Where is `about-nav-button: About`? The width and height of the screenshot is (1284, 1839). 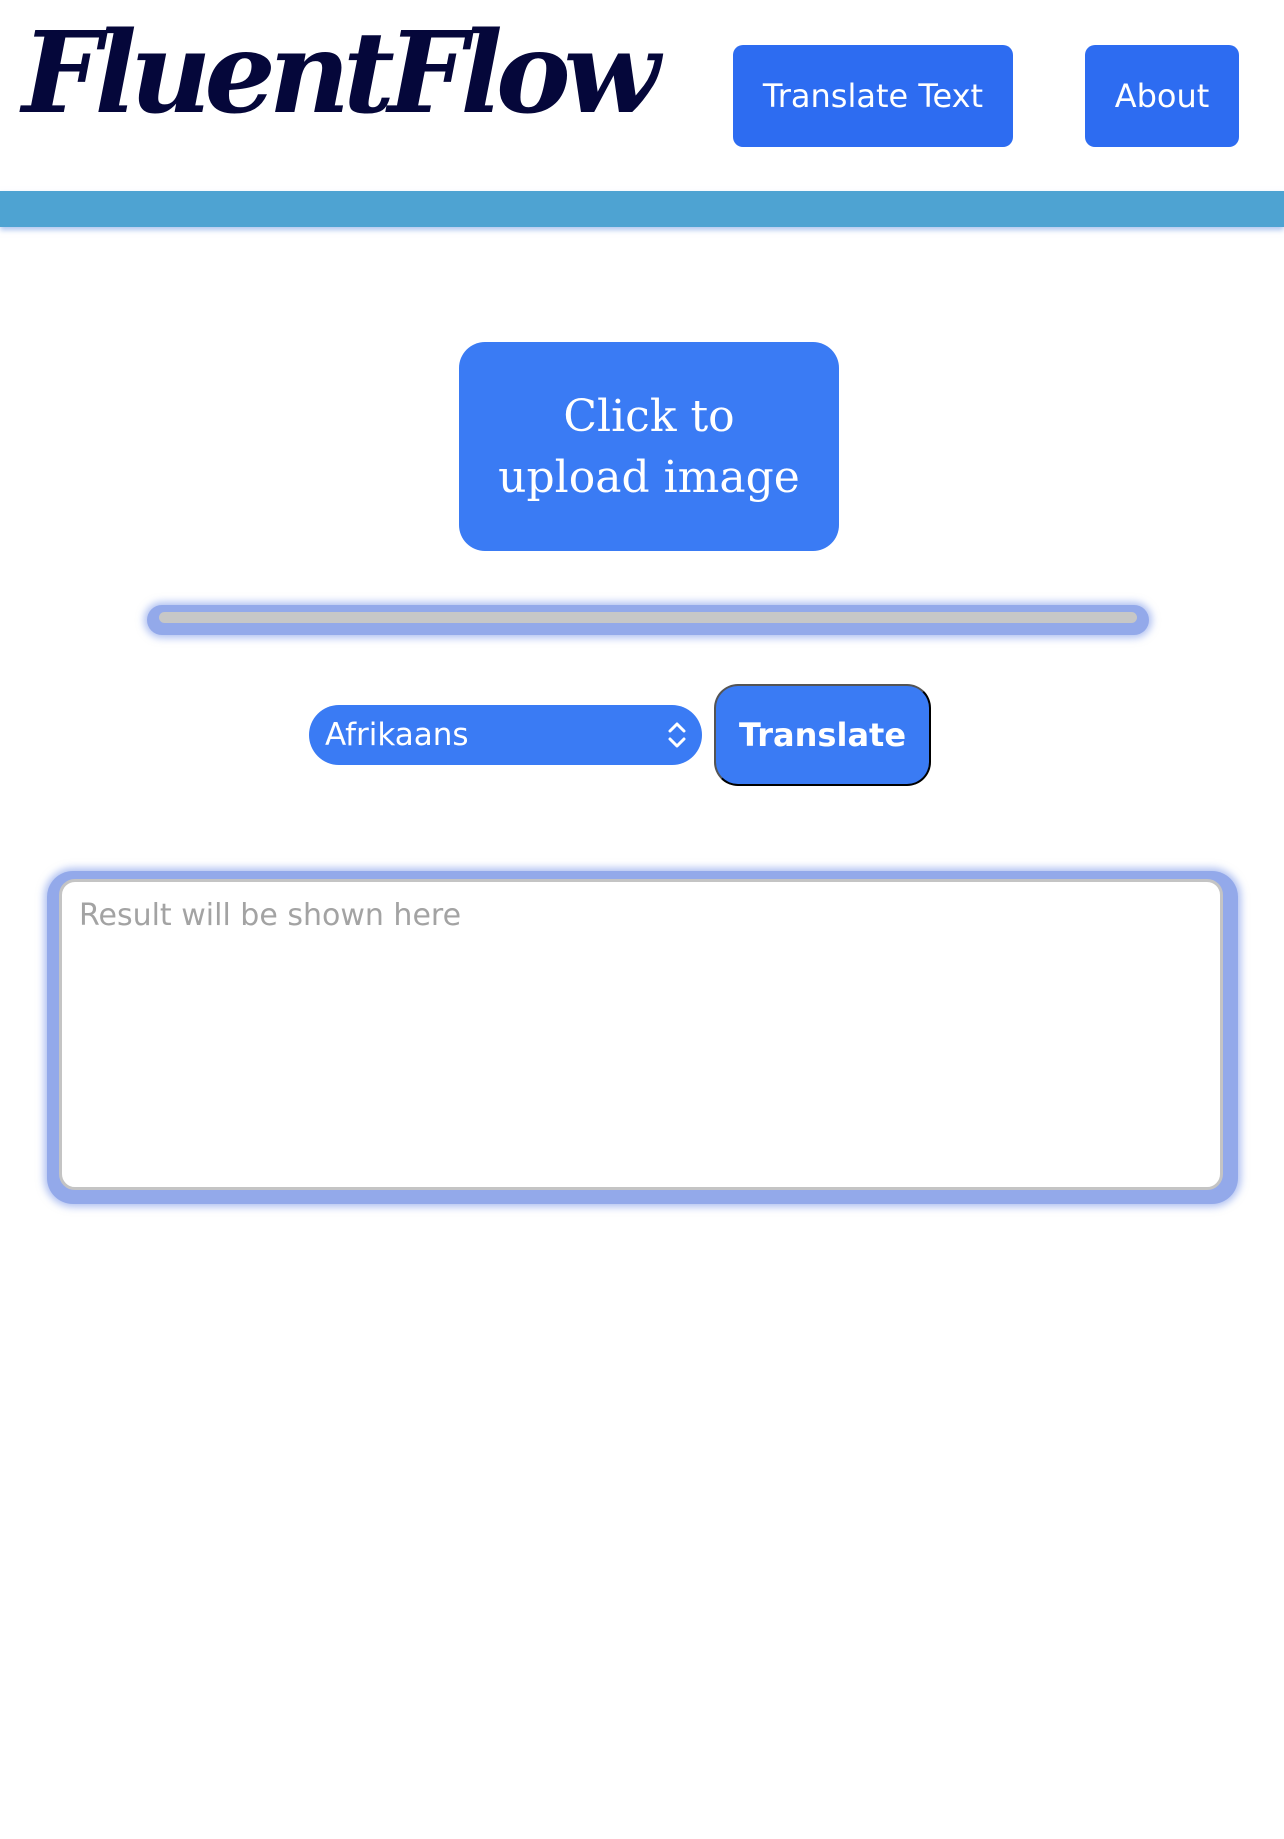
about-nav-button: About is located at coordinates (1162, 96).